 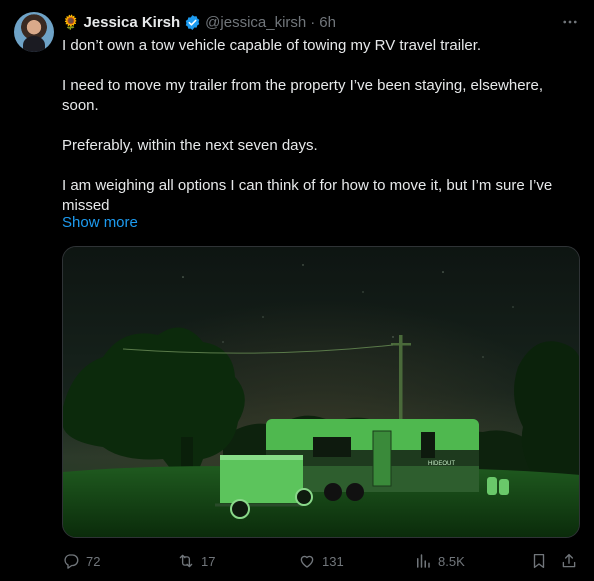 What do you see at coordinates (71, 561) in the screenshot?
I see `reply-icon` at bounding box center [71, 561].